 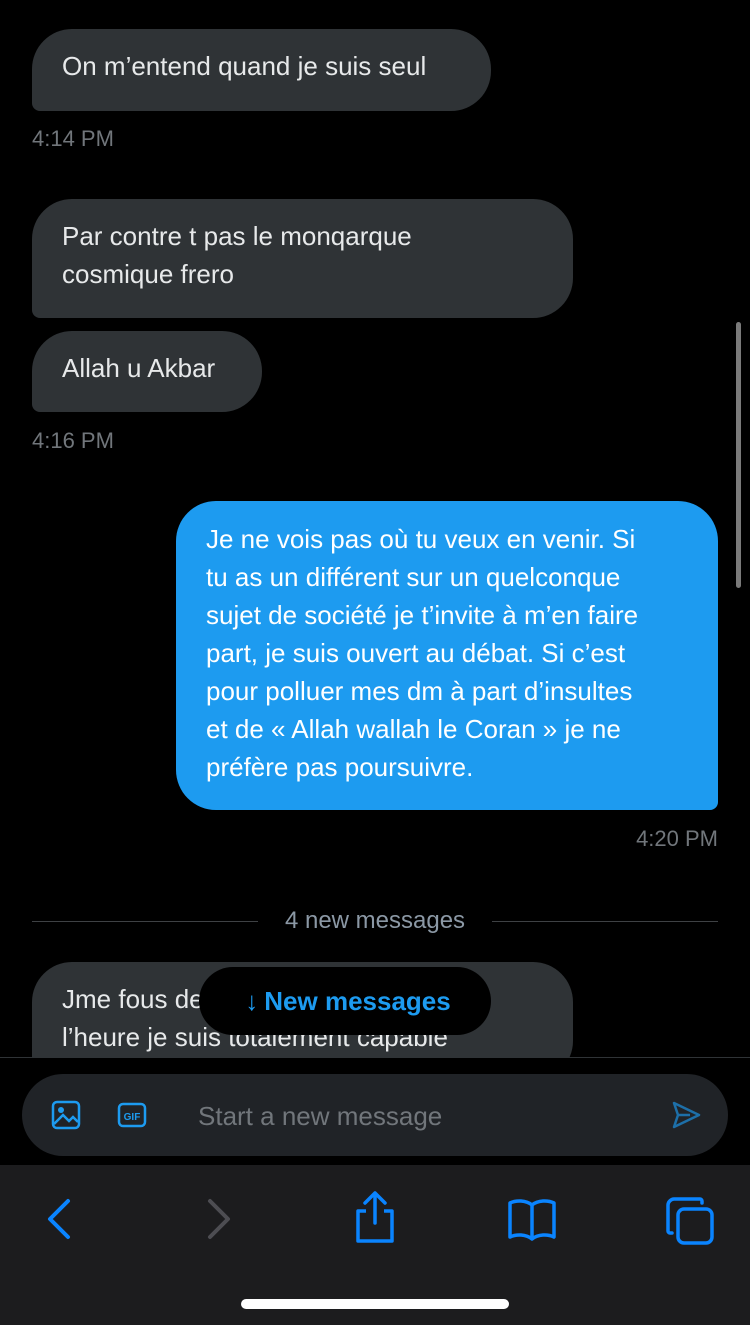 I want to click on new-messages-button: ↓ New messages, so click(x=345, y=1001).